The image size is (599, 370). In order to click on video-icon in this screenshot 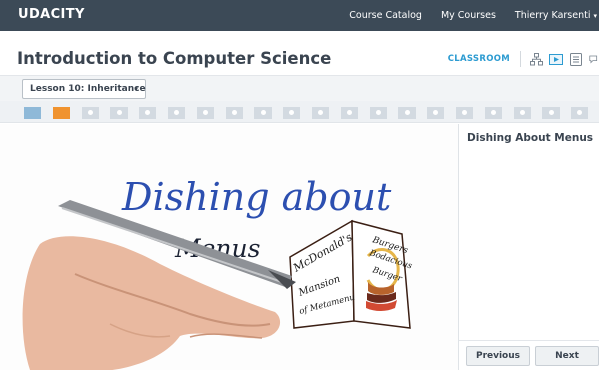, I will do `click(556, 59)`.